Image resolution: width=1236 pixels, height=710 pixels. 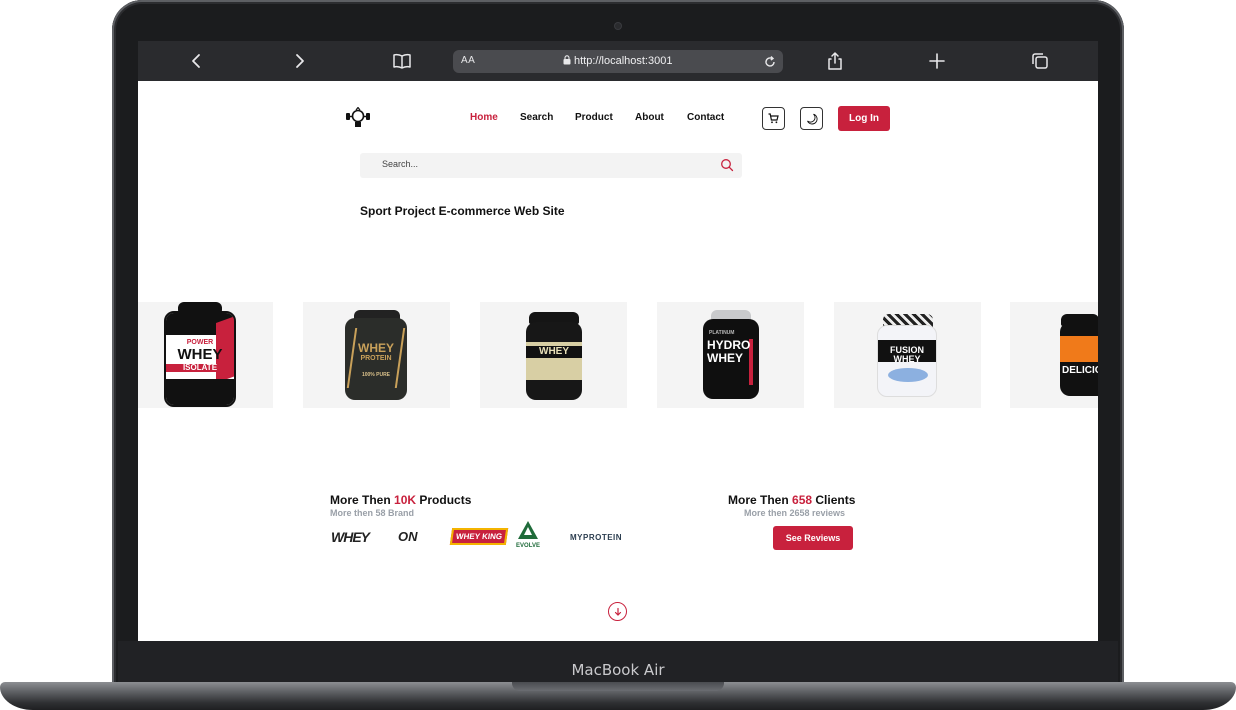 What do you see at coordinates (705, 117) in the screenshot?
I see `nav-contact: Contact` at bounding box center [705, 117].